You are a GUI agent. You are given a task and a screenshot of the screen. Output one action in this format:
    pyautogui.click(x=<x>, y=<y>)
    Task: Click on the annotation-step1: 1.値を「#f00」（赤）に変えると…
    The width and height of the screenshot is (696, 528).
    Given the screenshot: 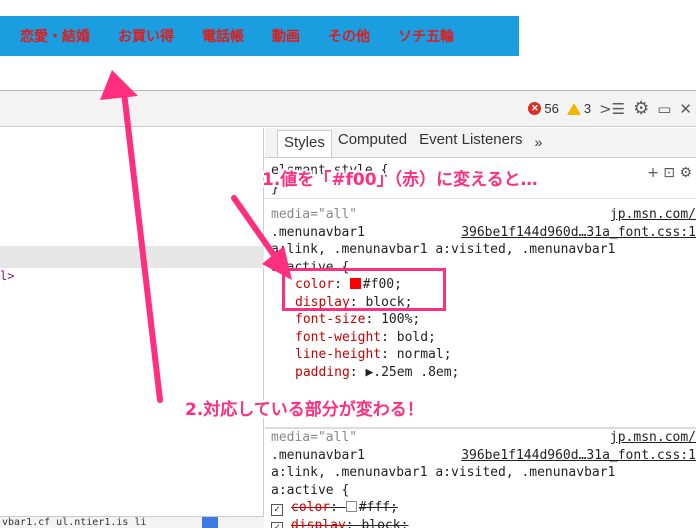 What is the action you would take?
    pyautogui.click(x=400, y=180)
    